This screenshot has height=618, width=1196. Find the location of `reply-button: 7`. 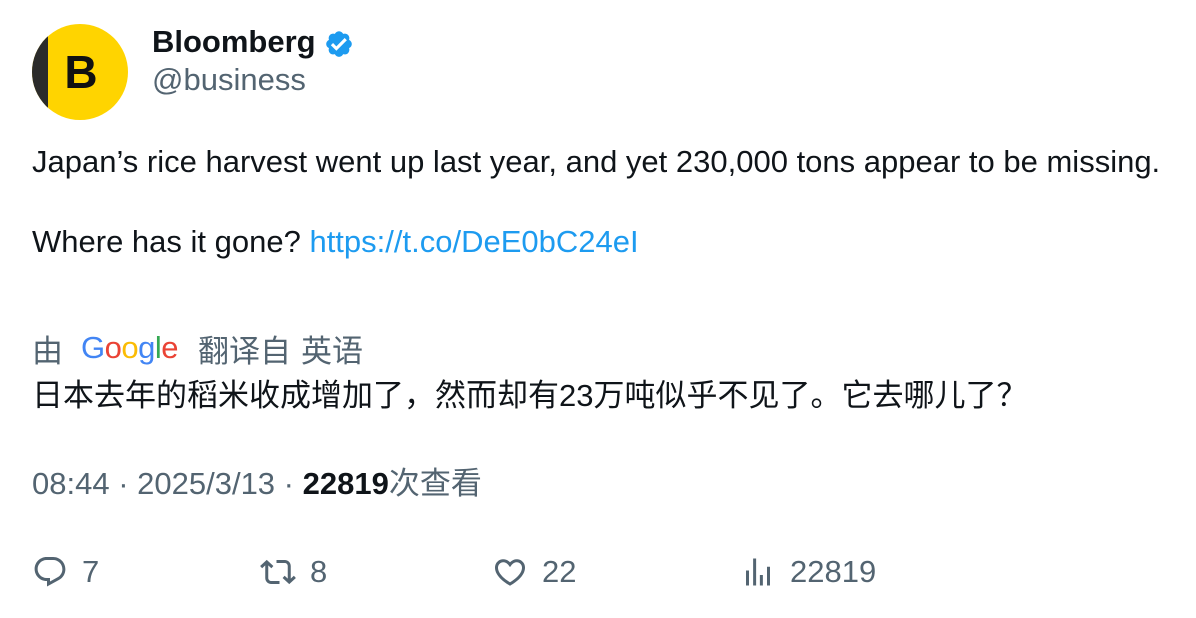

reply-button: 7 is located at coordinates (65, 572).